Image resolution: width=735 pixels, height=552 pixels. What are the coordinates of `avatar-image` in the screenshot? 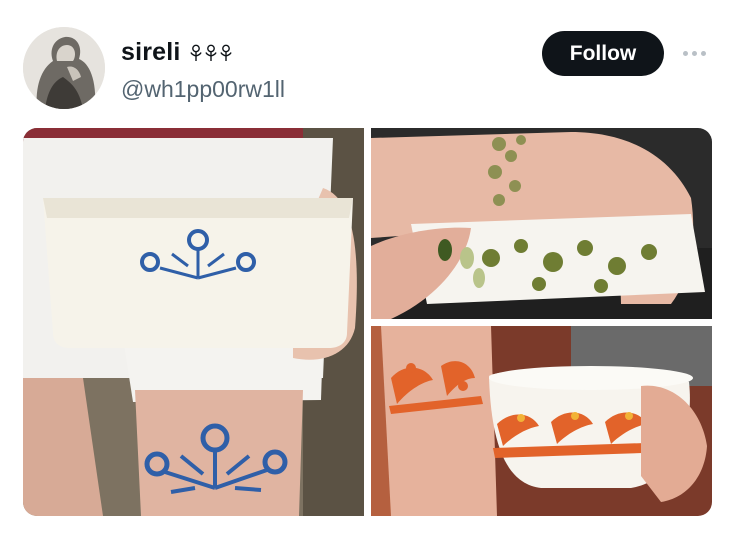 It's located at (64, 68).